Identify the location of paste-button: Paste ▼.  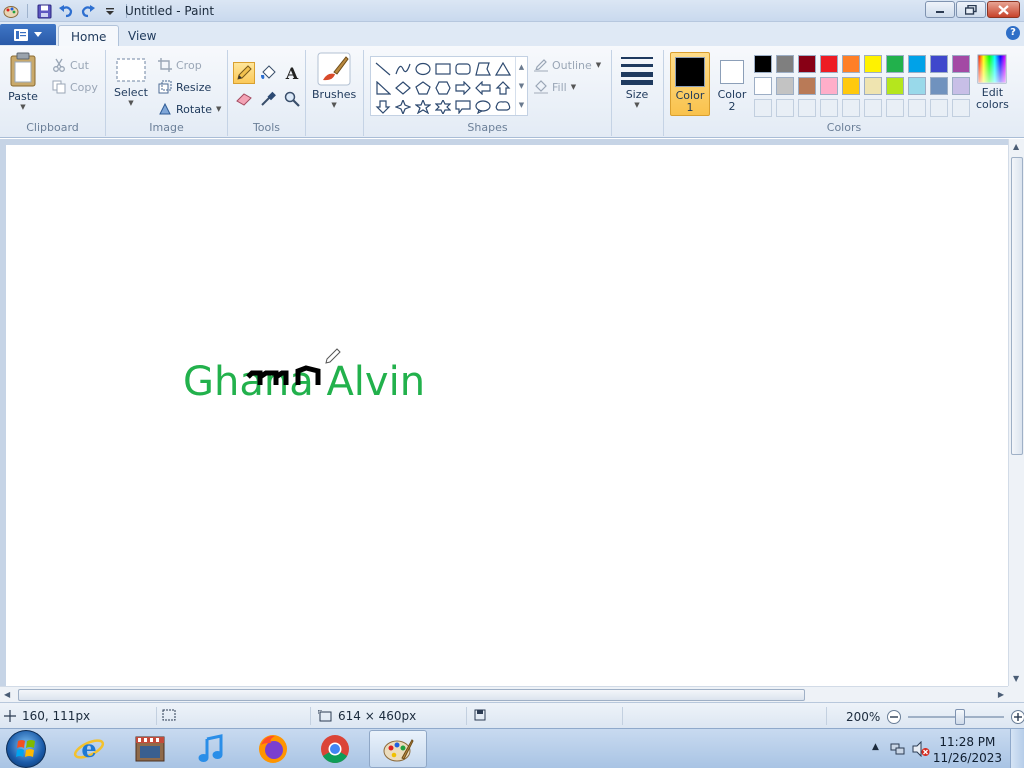
(23, 81).